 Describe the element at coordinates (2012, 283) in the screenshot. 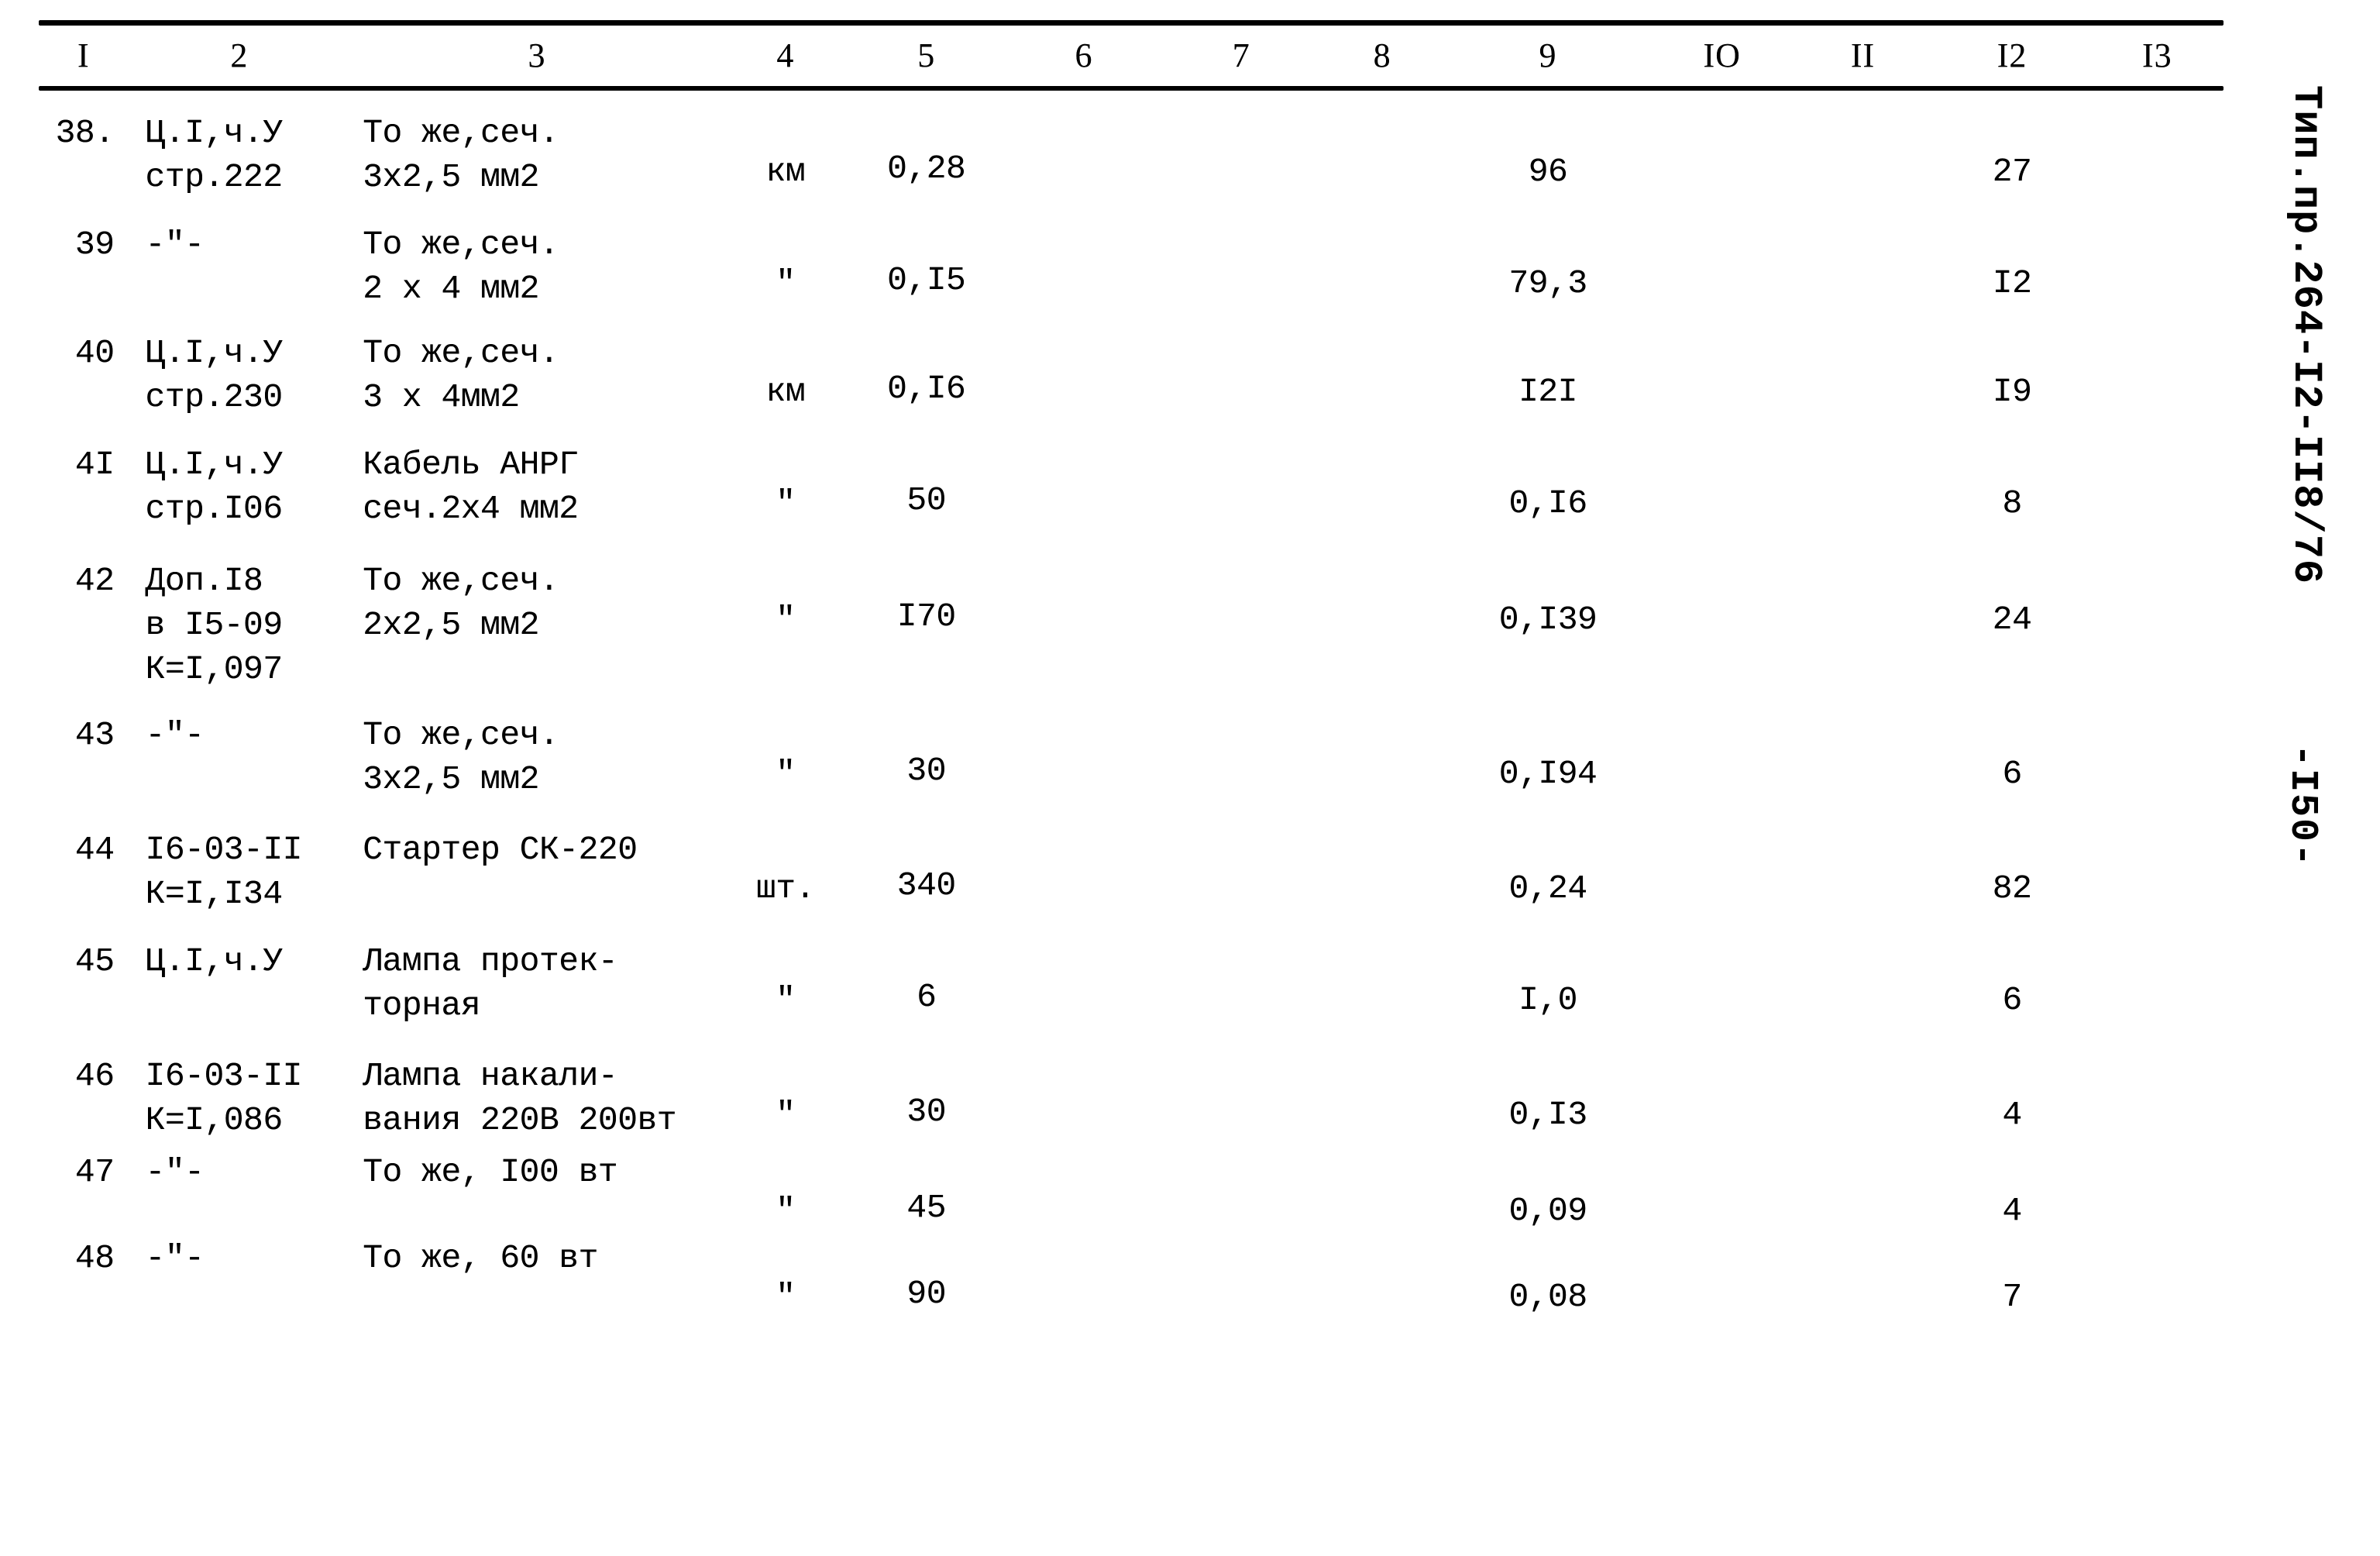

I see `row-value-col12: I2` at that location.